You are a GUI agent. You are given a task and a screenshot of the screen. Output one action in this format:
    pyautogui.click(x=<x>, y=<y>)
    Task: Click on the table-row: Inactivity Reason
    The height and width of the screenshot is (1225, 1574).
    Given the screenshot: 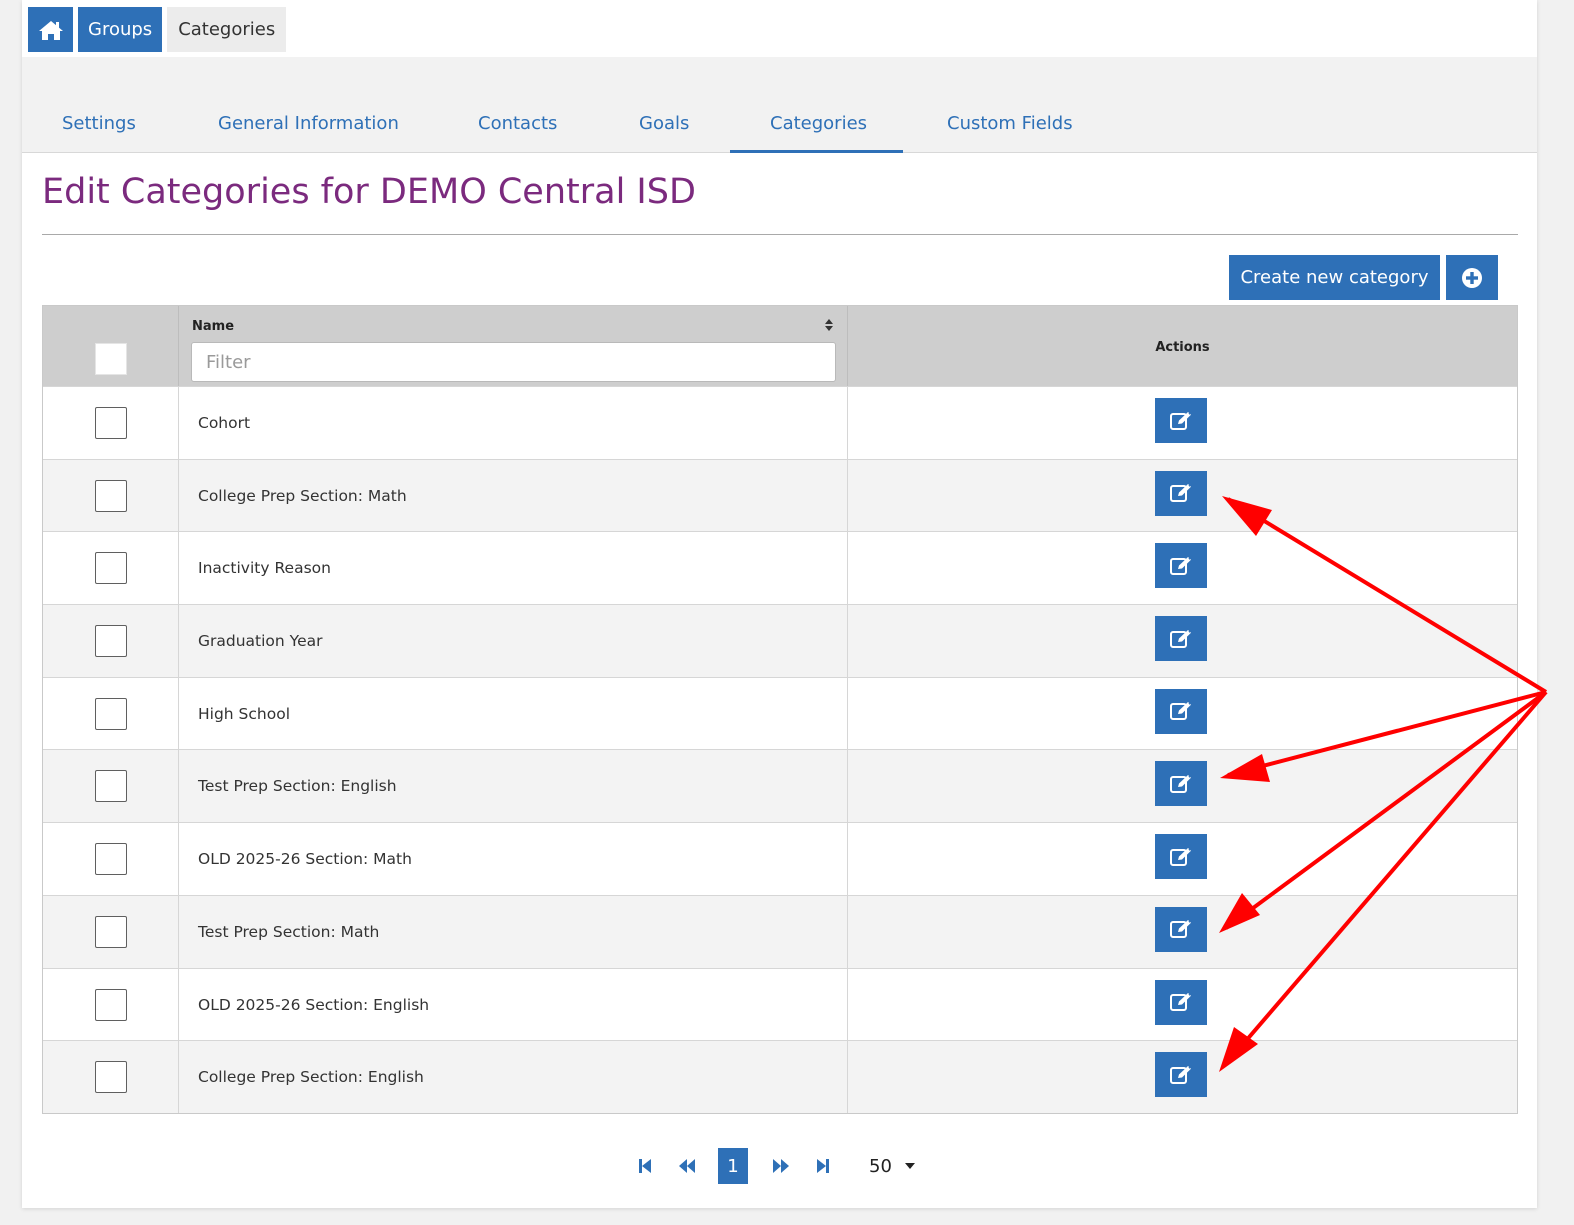 What is the action you would take?
    pyautogui.click(x=780, y=568)
    